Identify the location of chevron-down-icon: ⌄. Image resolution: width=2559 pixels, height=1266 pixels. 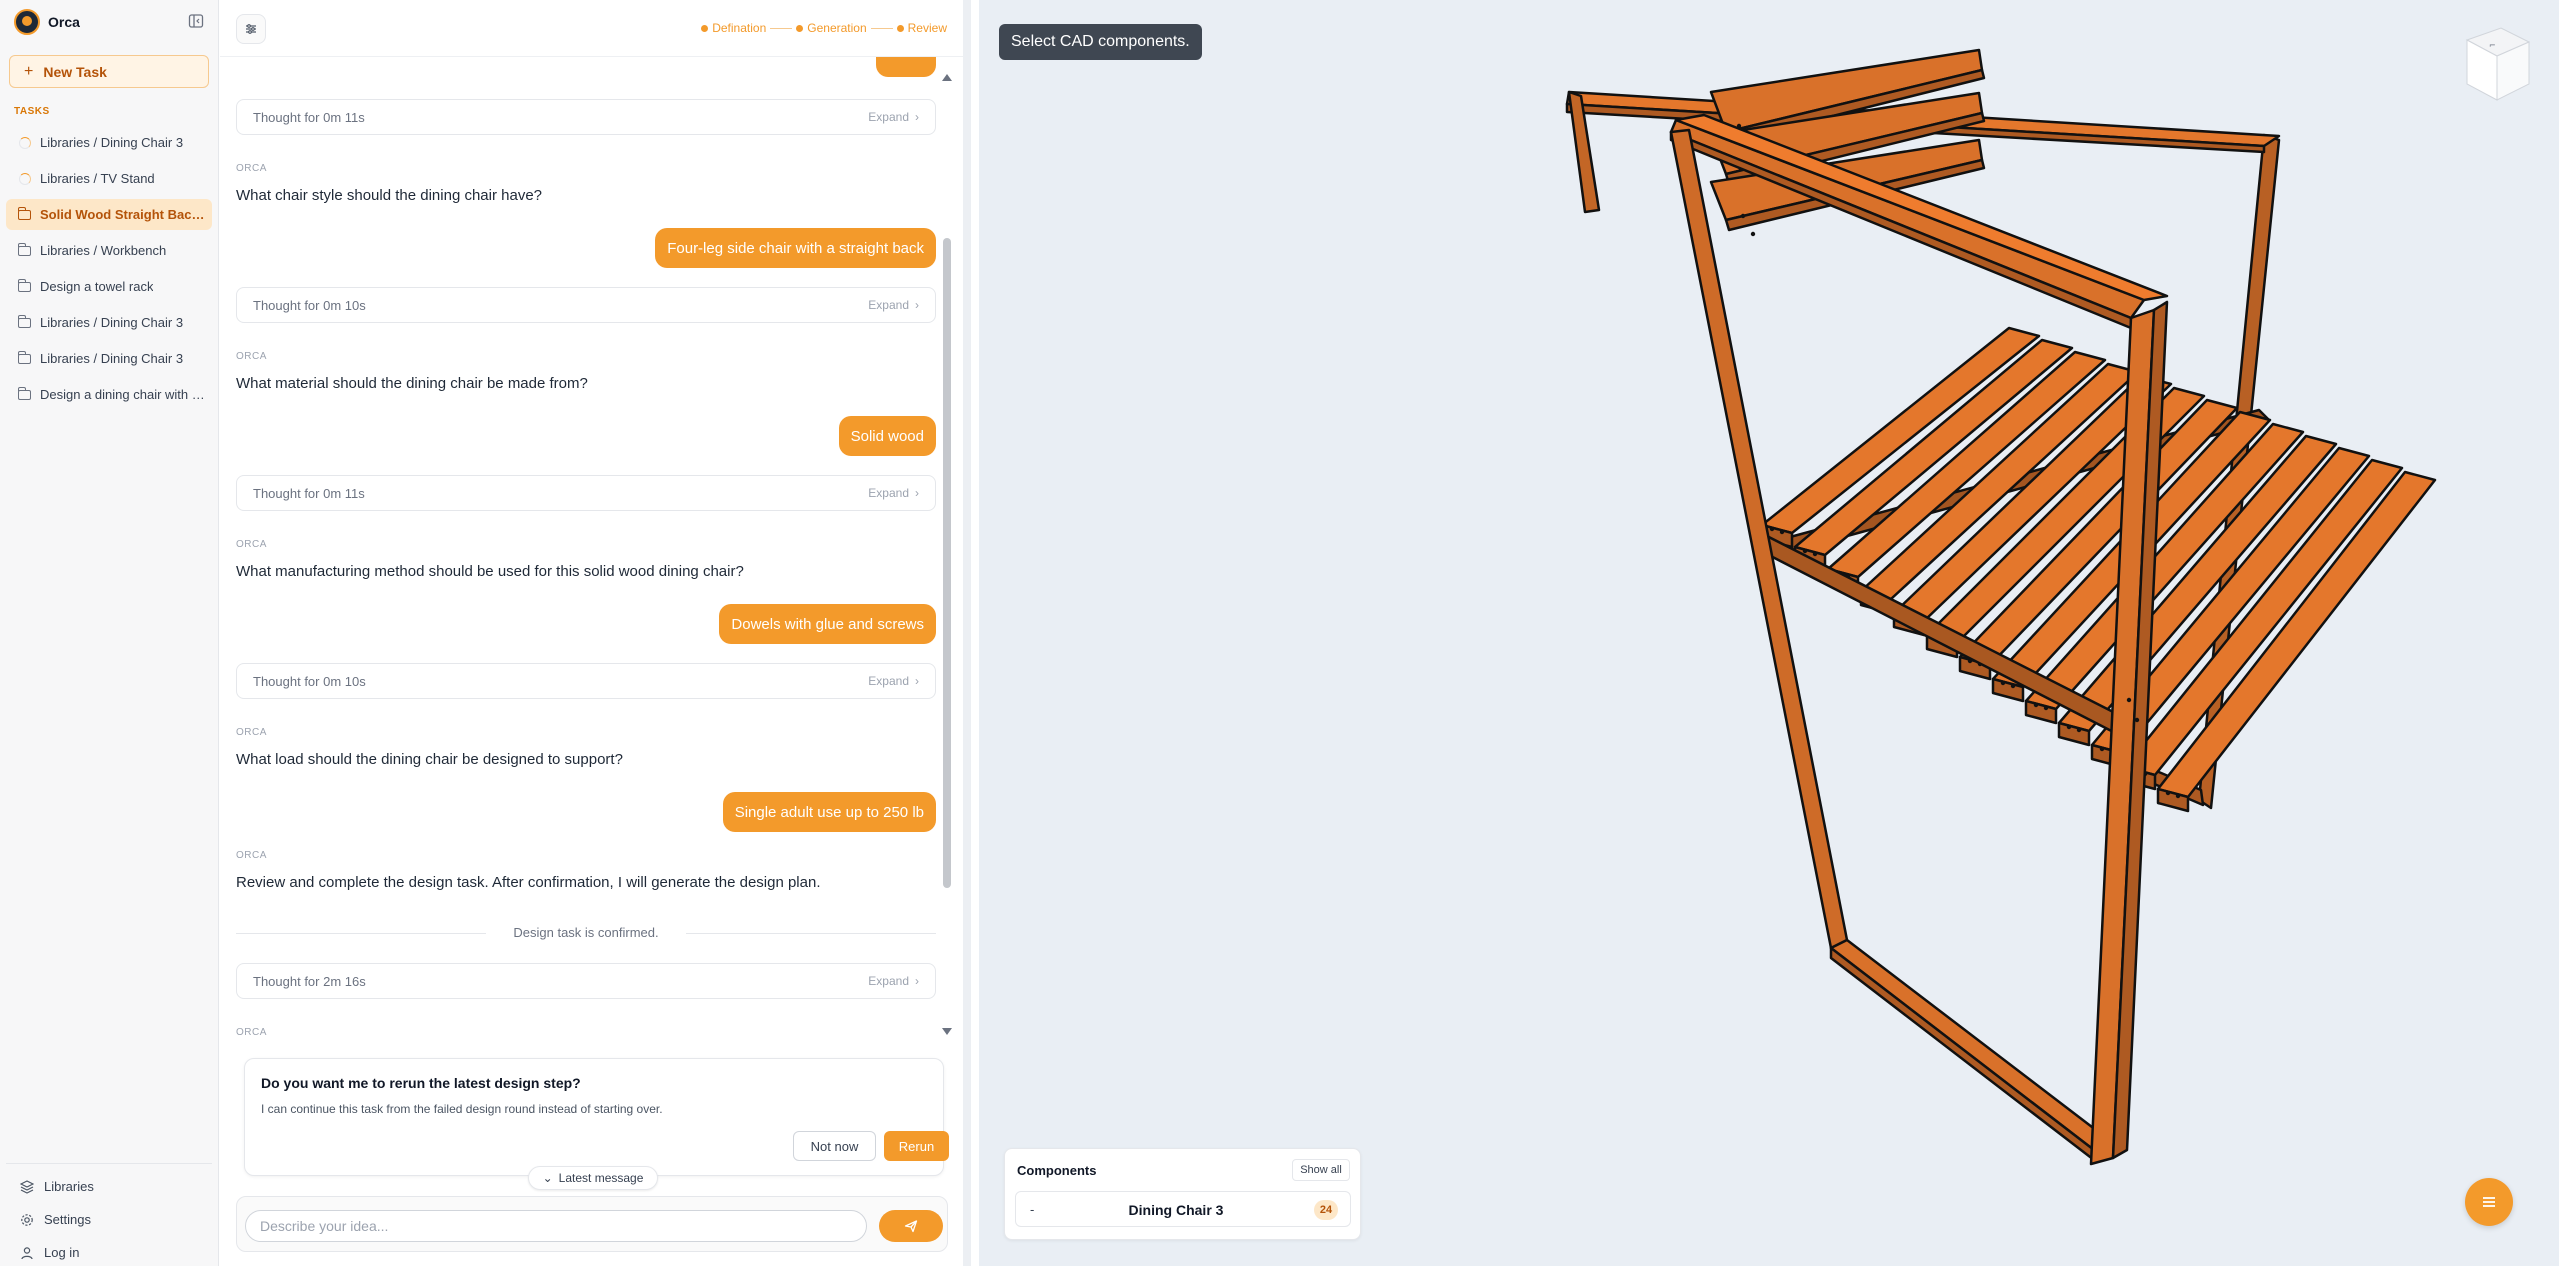
(547, 1178).